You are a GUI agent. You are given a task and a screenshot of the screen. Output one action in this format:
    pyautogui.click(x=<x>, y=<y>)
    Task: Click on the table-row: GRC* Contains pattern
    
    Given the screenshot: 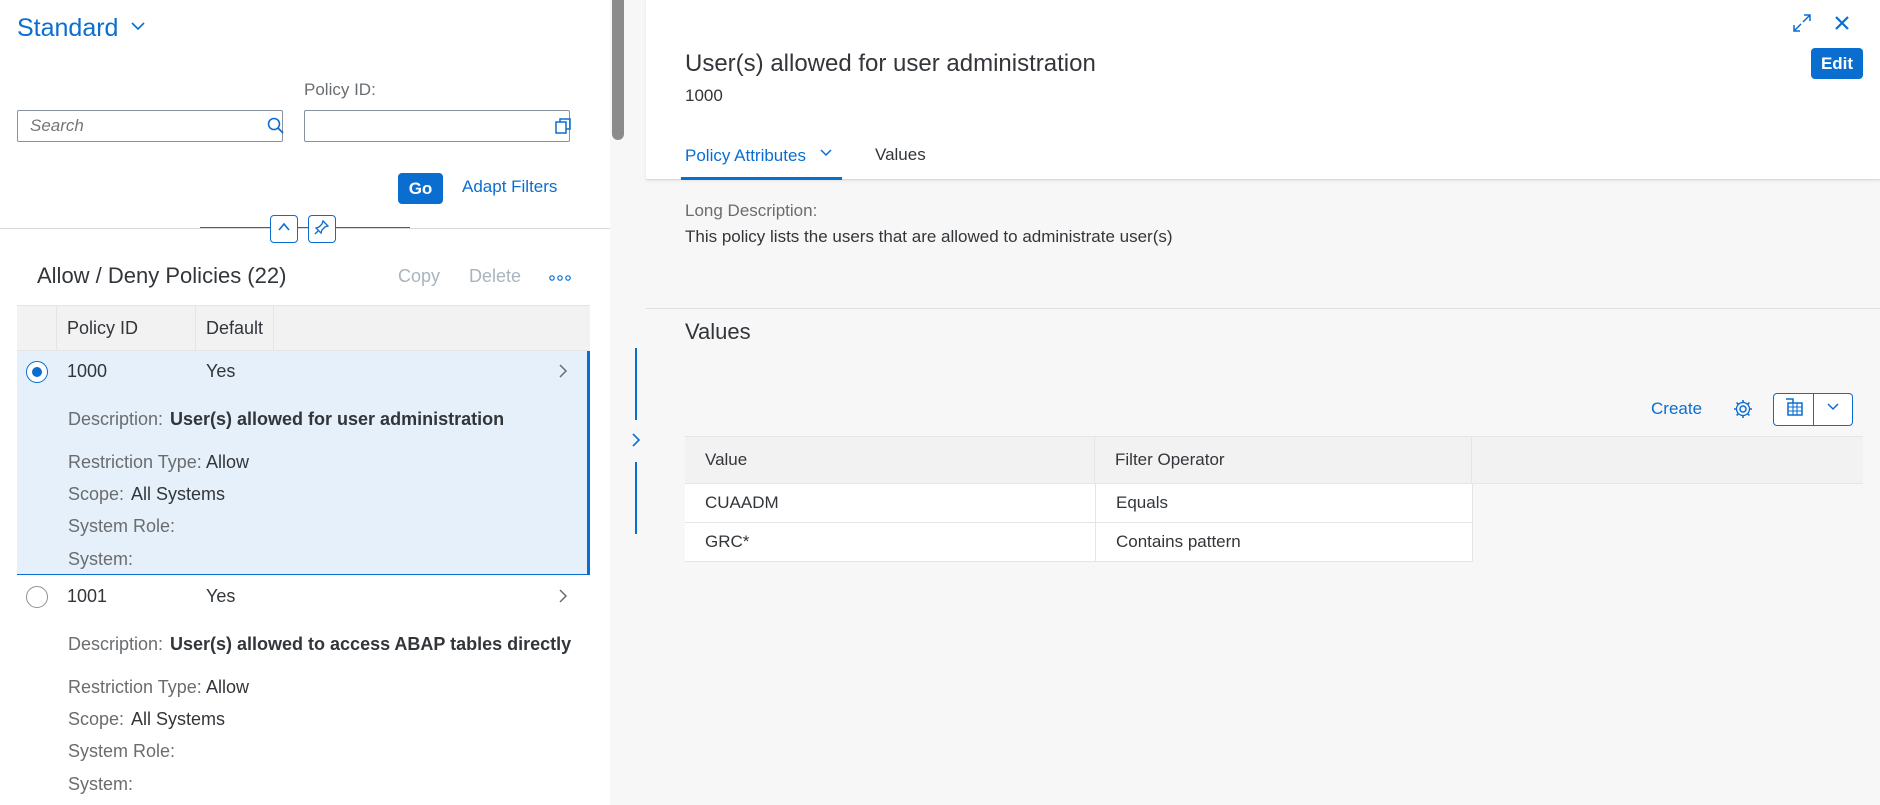 What is the action you would take?
    pyautogui.click(x=1078, y=542)
    